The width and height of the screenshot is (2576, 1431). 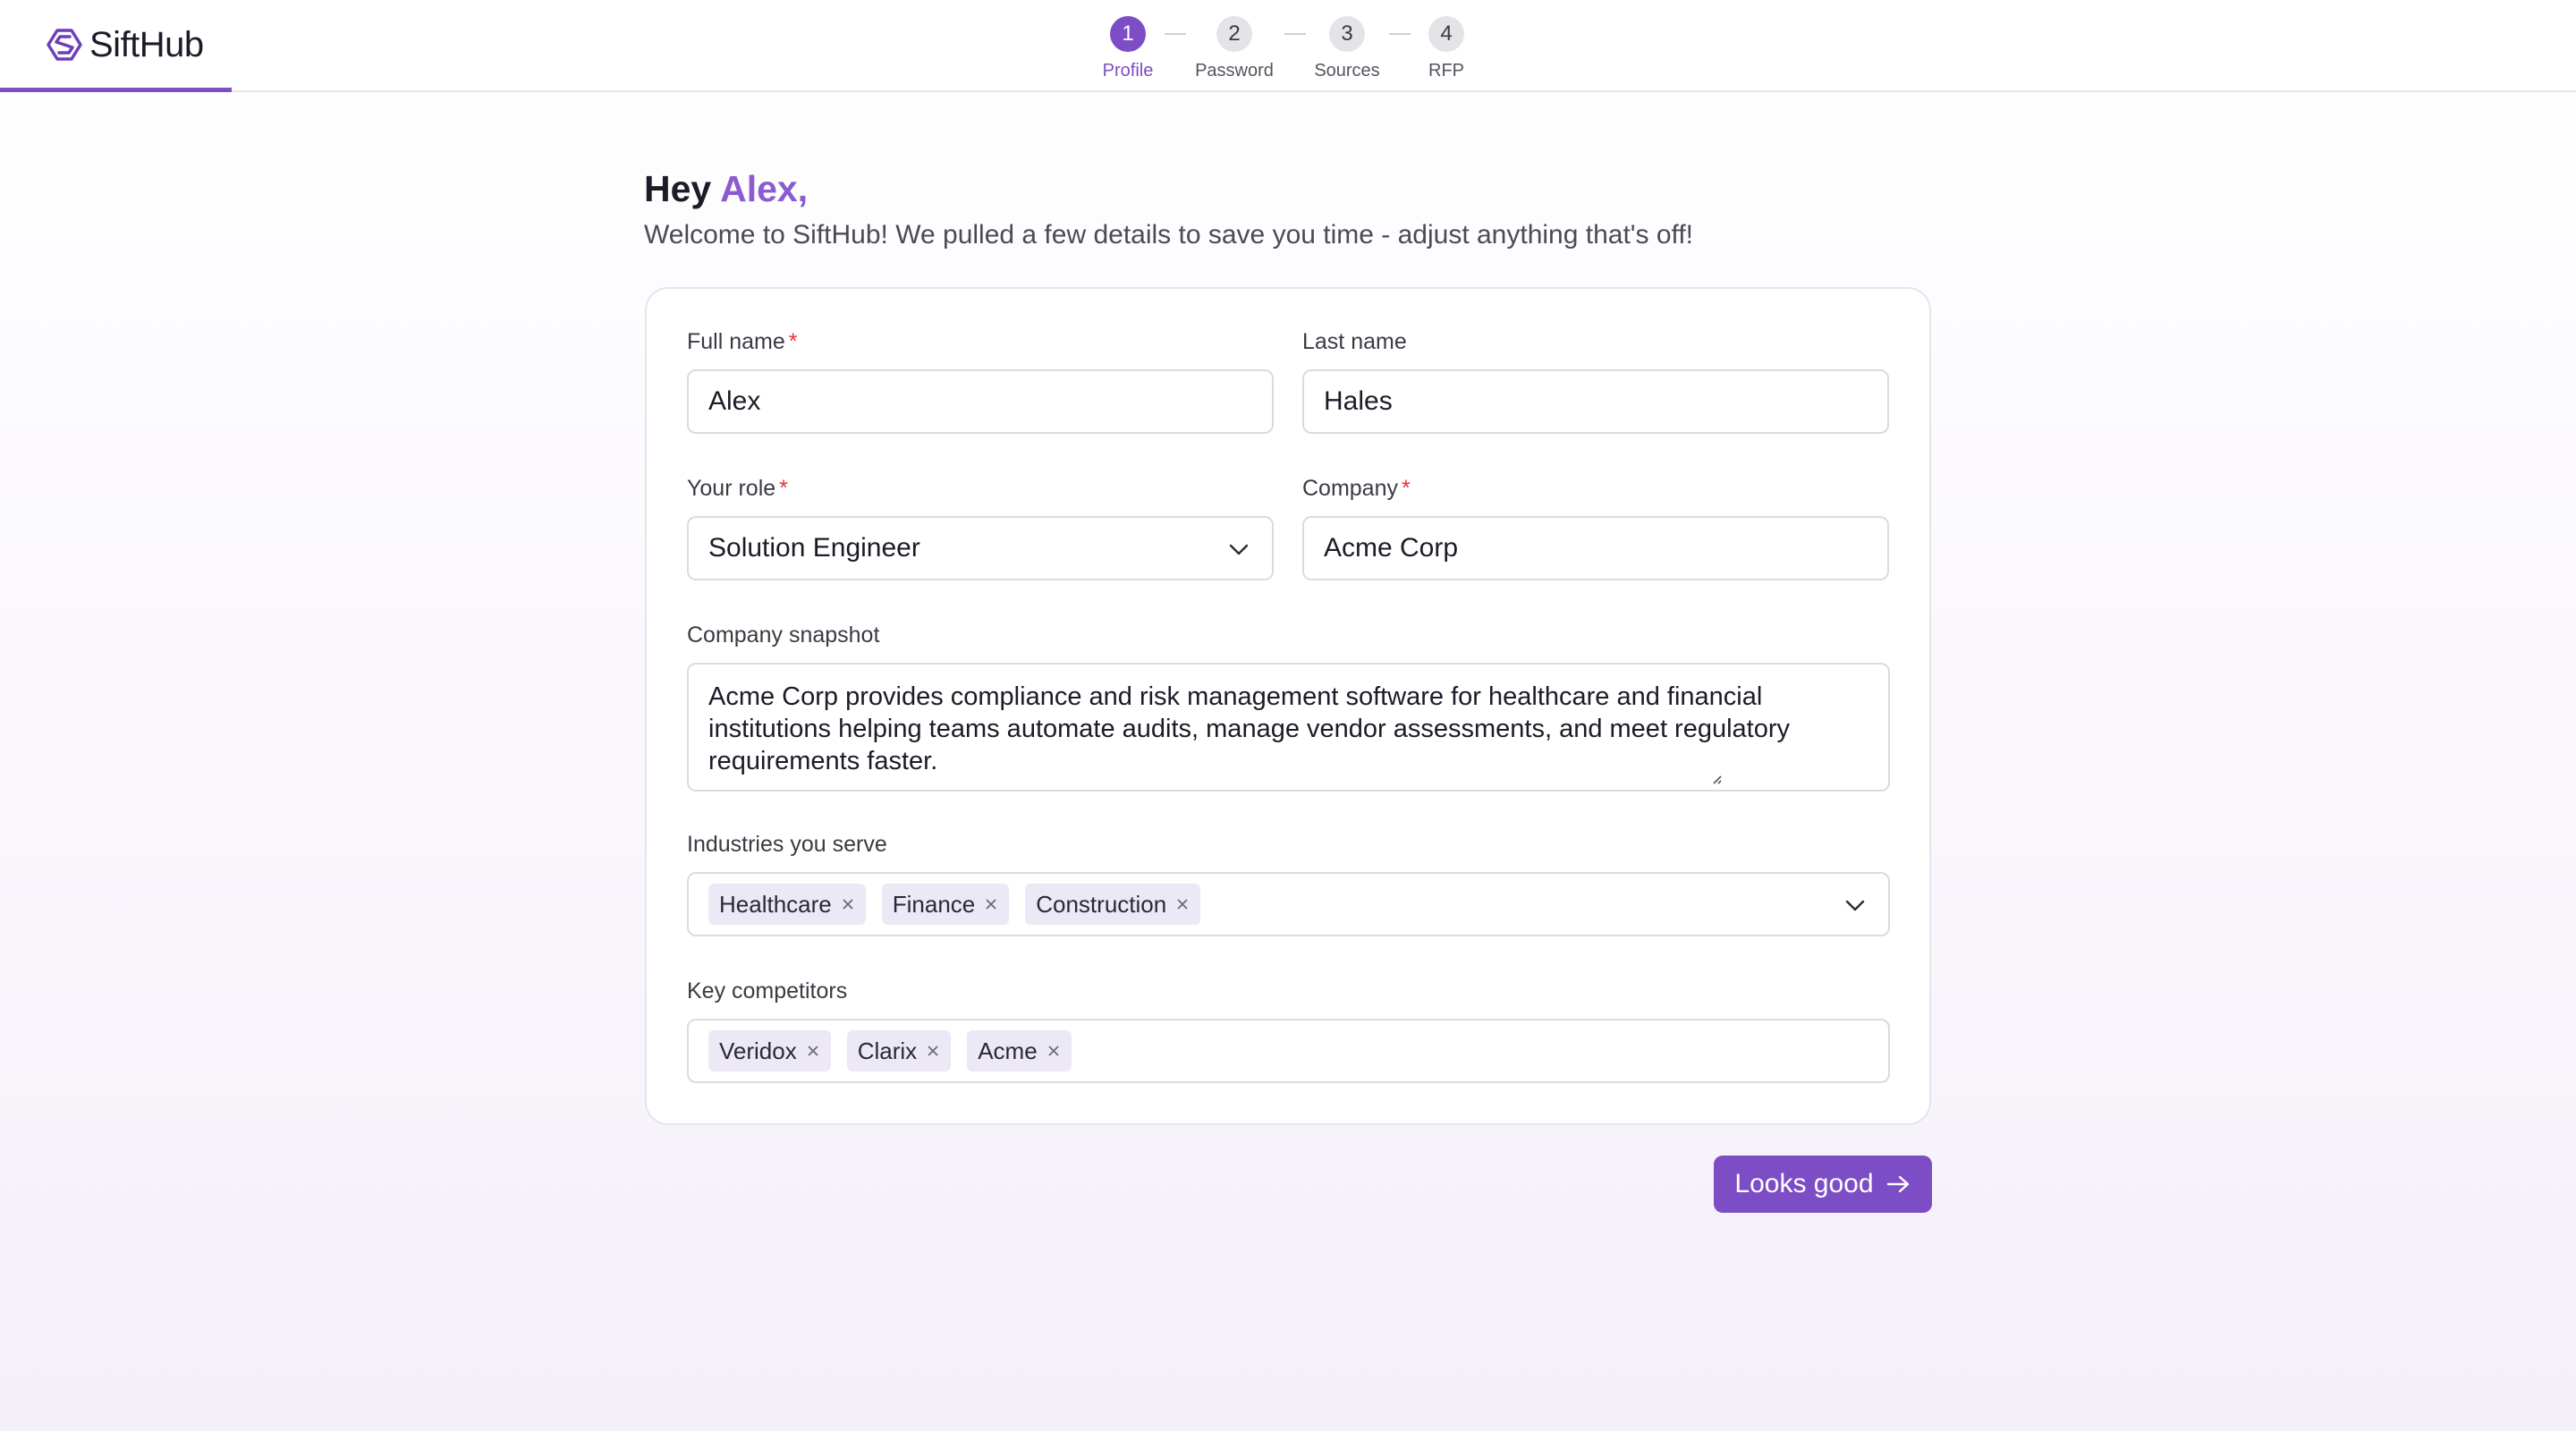 What do you see at coordinates (1354, 342) in the screenshot?
I see `last-name-label: Last name` at bounding box center [1354, 342].